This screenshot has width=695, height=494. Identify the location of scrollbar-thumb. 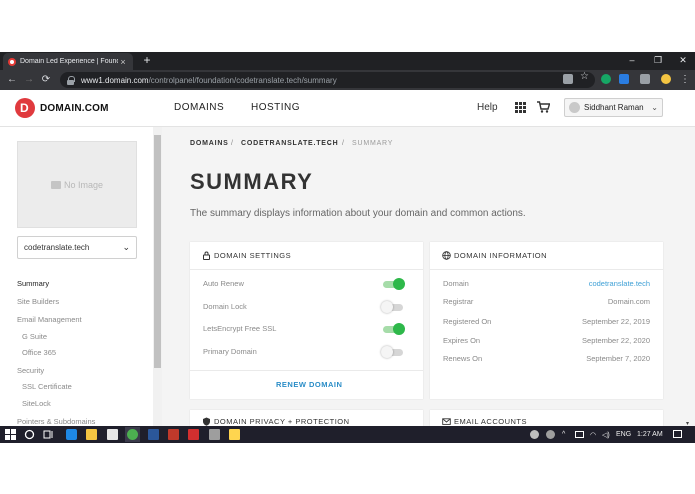
(157, 251).